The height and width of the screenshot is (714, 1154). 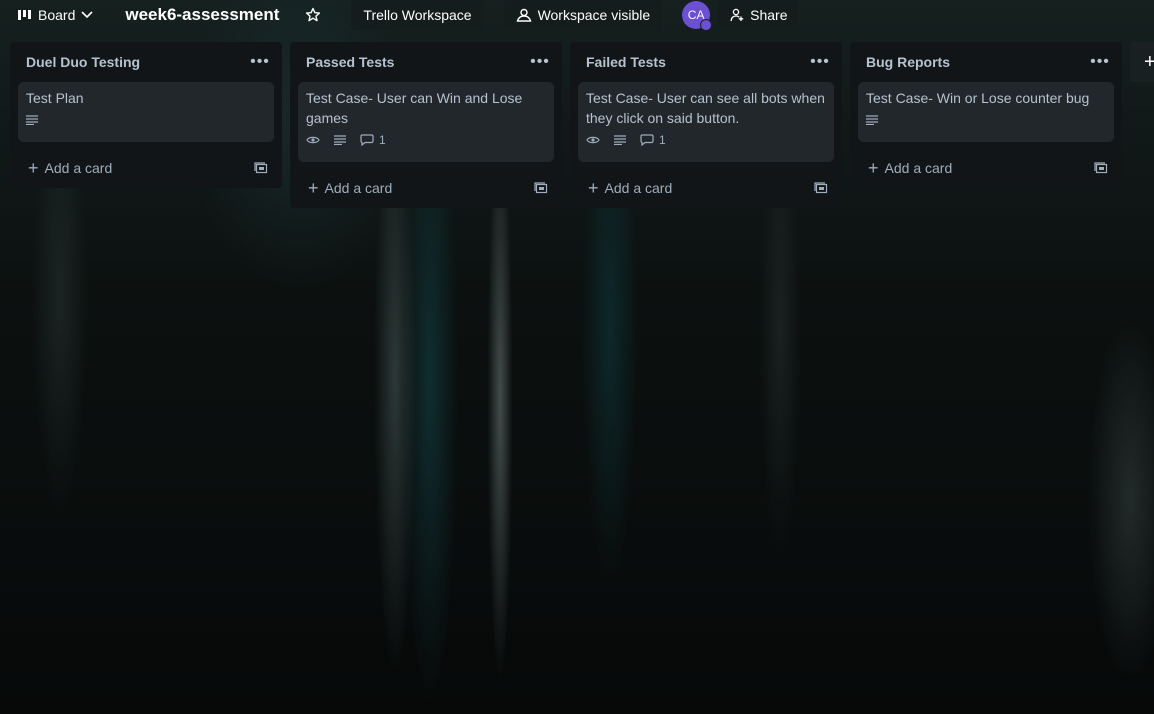 I want to click on card-title: Test Case- User can Win and Lose games, so click(x=414, y=108).